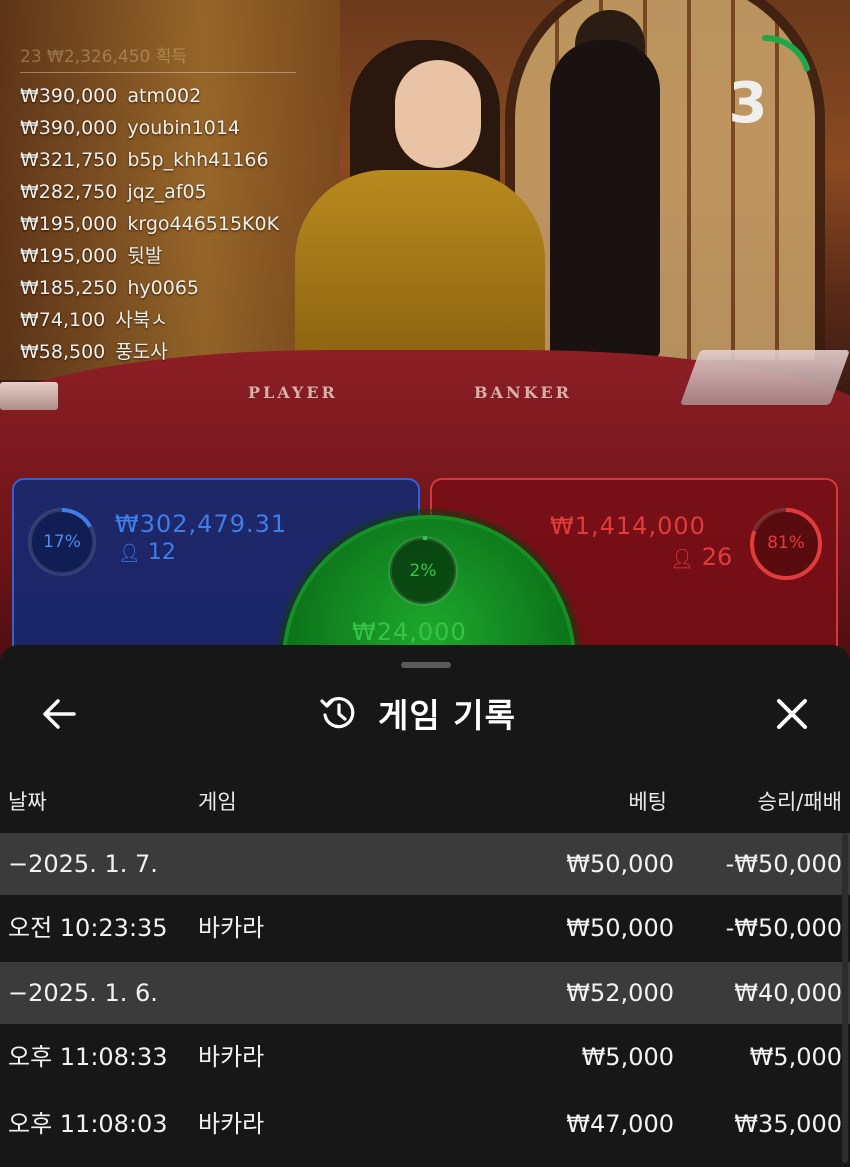 The width and height of the screenshot is (850, 1167). I want to click on game-record-row: 오후 11:08:33 바카라 ₩5,000 ₩5,000, so click(425, 1057).